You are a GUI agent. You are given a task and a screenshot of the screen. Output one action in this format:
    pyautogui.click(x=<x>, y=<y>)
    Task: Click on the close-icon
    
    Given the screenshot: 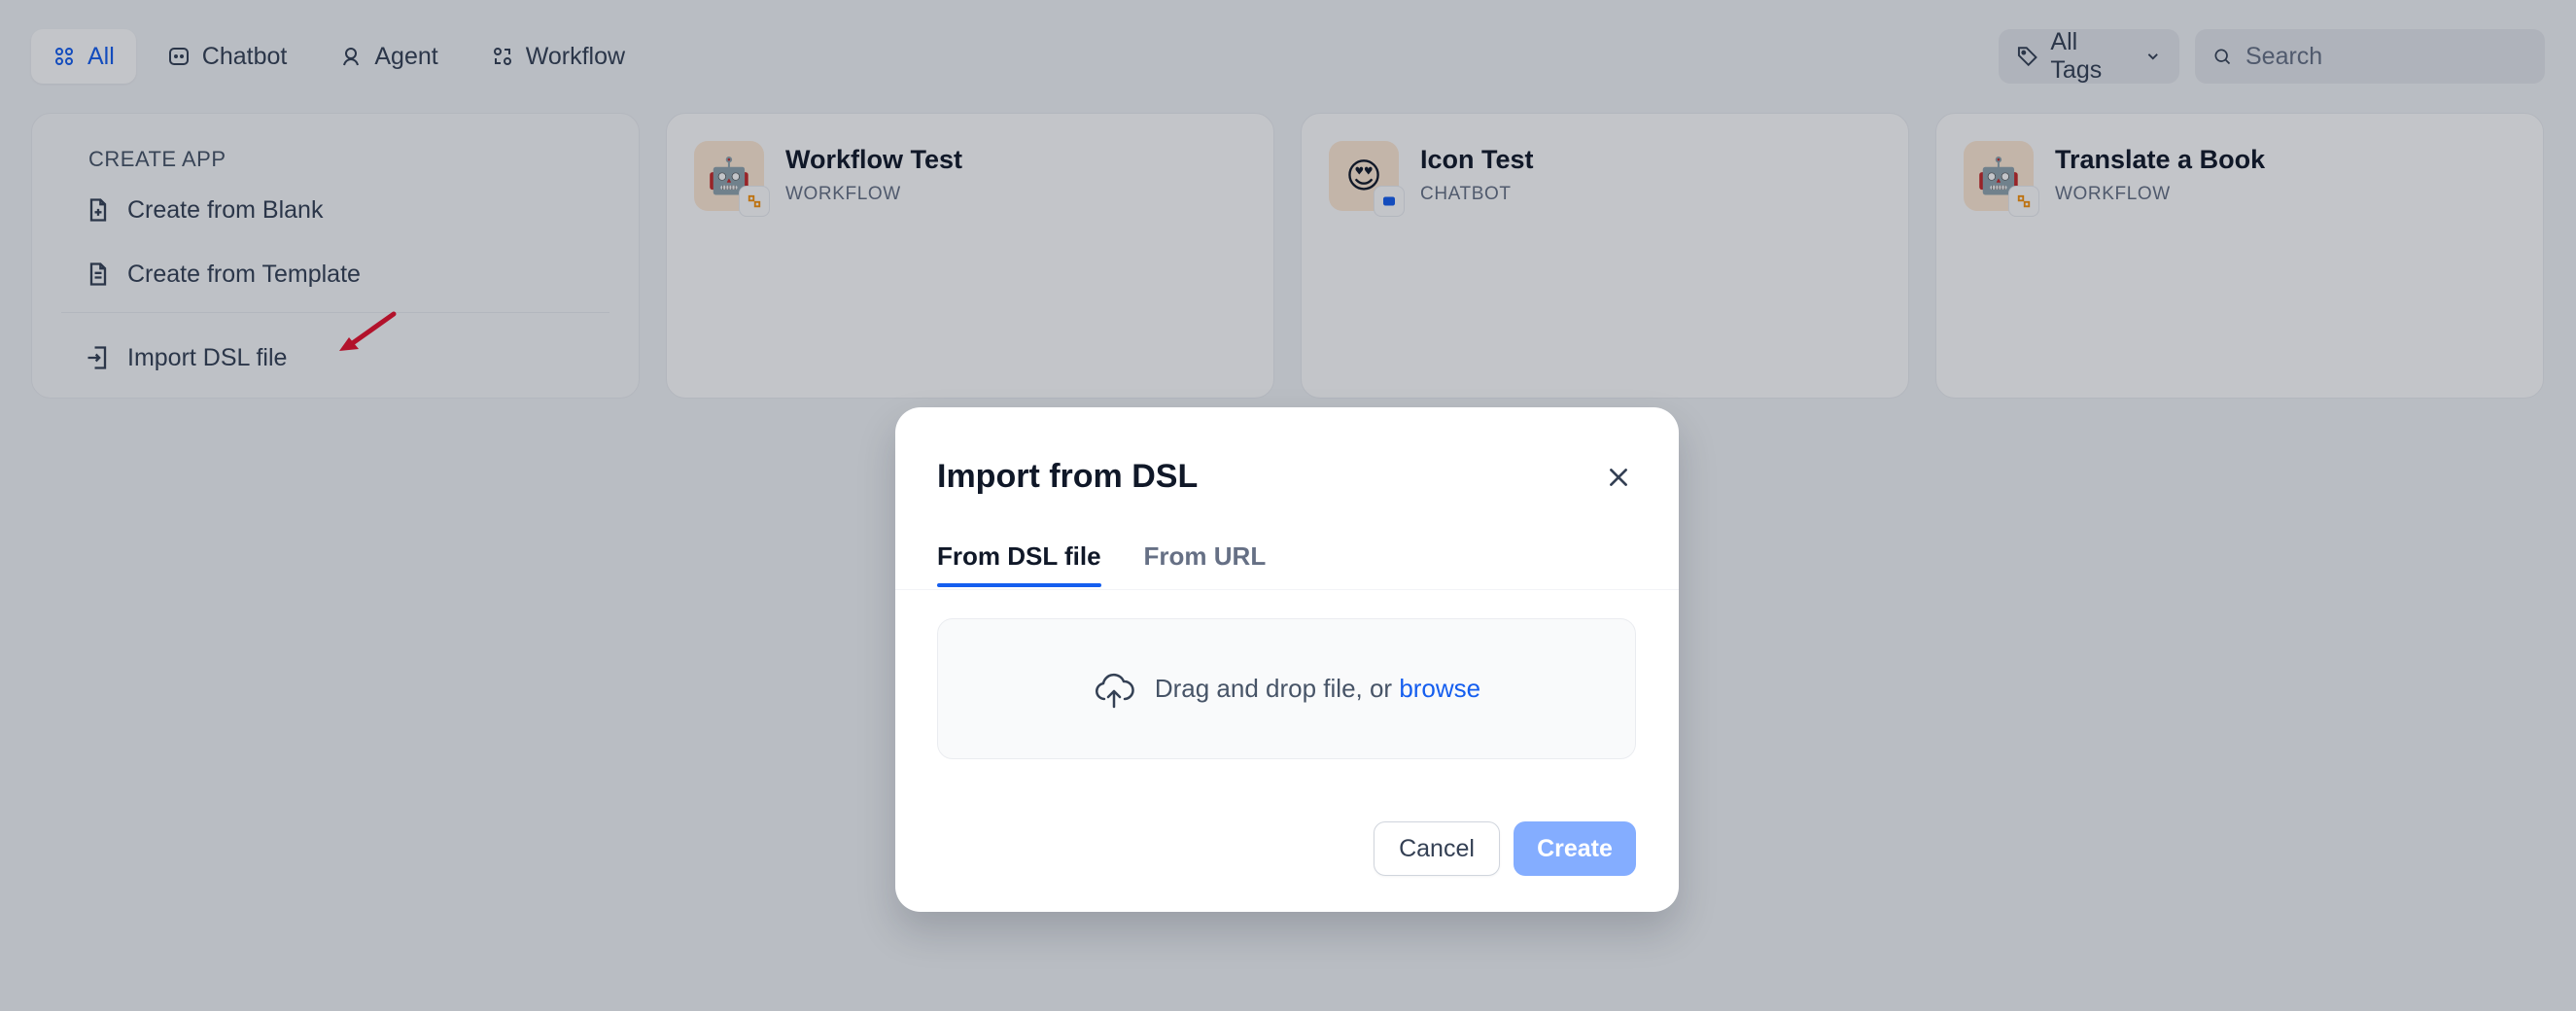 What is the action you would take?
    pyautogui.click(x=1618, y=477)
    